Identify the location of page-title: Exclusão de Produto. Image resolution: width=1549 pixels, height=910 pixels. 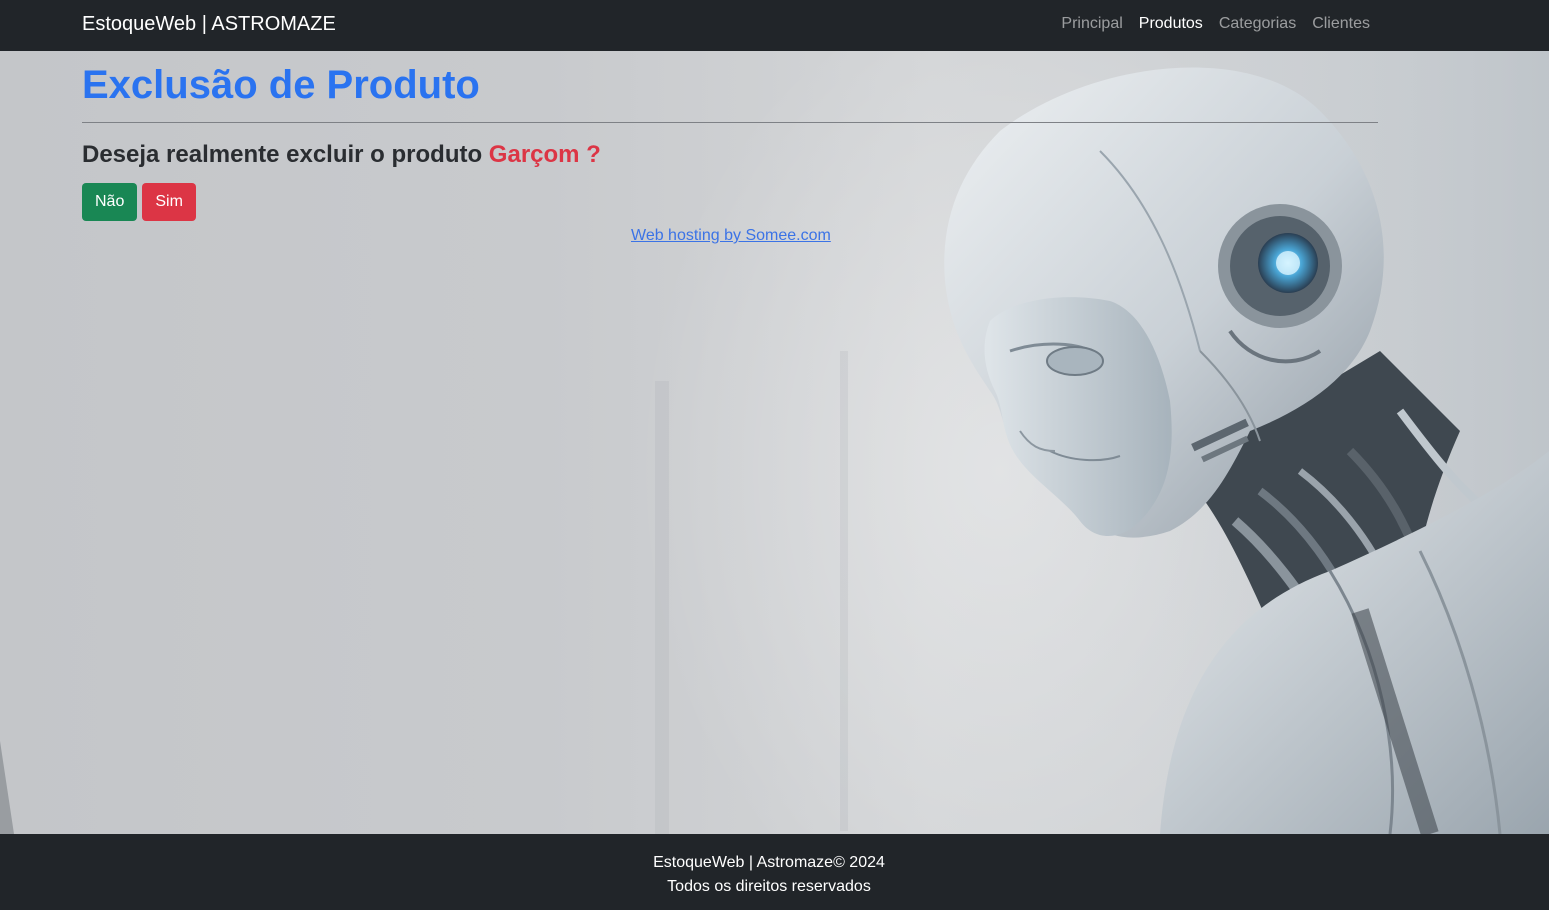
(281, 85).